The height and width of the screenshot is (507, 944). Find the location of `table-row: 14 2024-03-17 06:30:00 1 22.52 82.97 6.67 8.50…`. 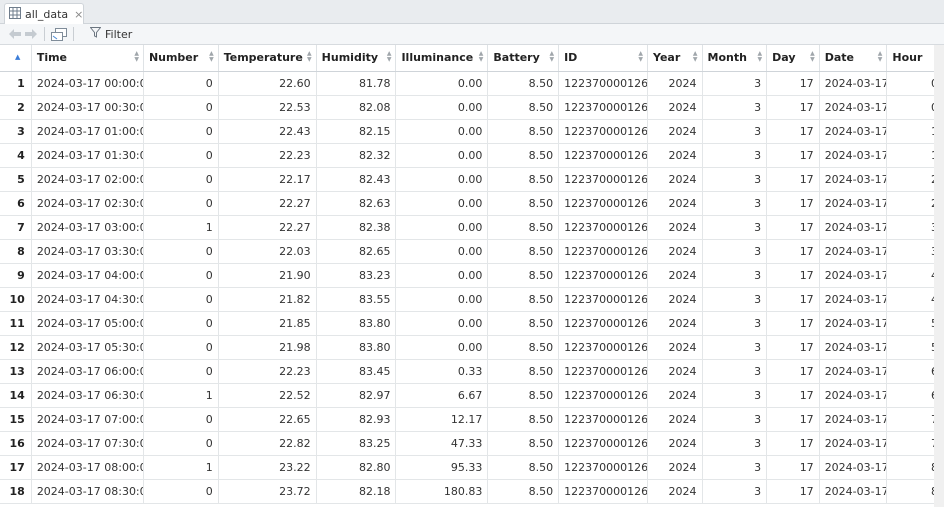

table-row: 14 2024-03-17 06:30:00 1 22.52 82.97 6.67 8.50… is located at coordinates (472, 395).